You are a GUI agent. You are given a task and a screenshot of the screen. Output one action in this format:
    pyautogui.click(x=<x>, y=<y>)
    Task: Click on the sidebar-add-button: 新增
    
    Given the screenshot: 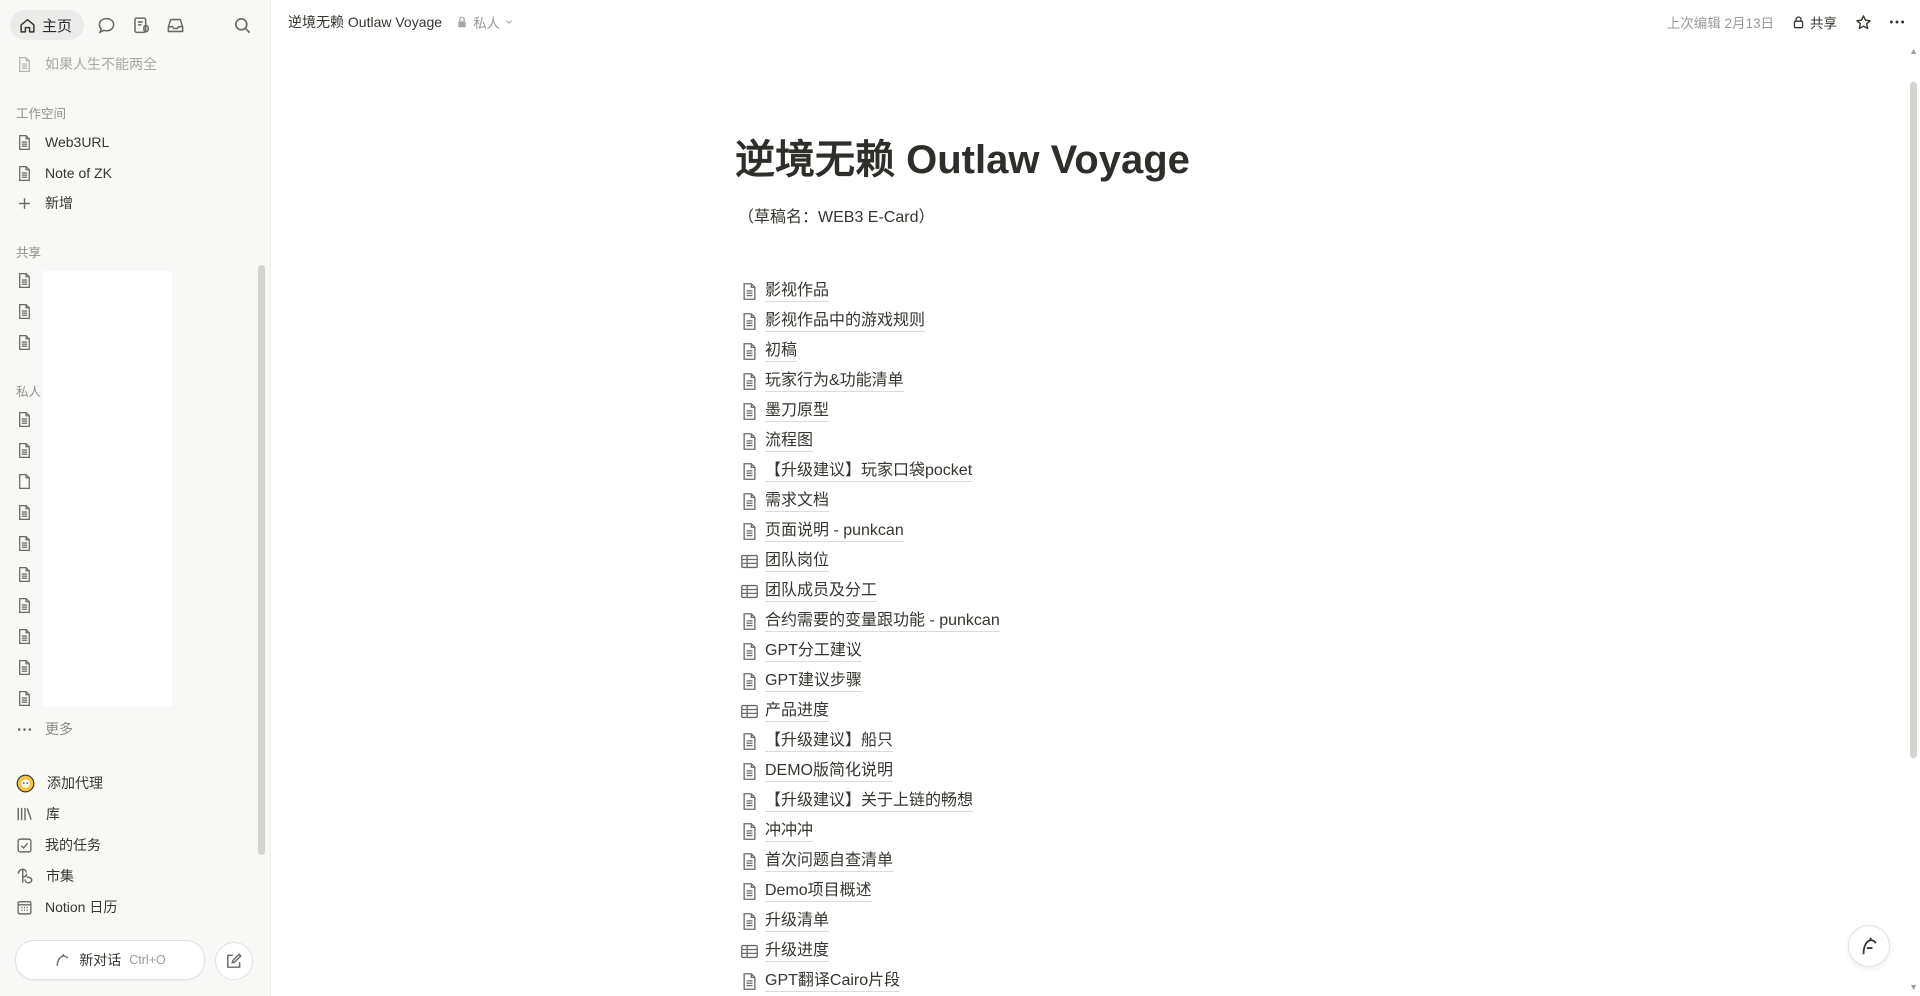 What is the action you would take?
    pyautogui.click(x=44, y=203)
    